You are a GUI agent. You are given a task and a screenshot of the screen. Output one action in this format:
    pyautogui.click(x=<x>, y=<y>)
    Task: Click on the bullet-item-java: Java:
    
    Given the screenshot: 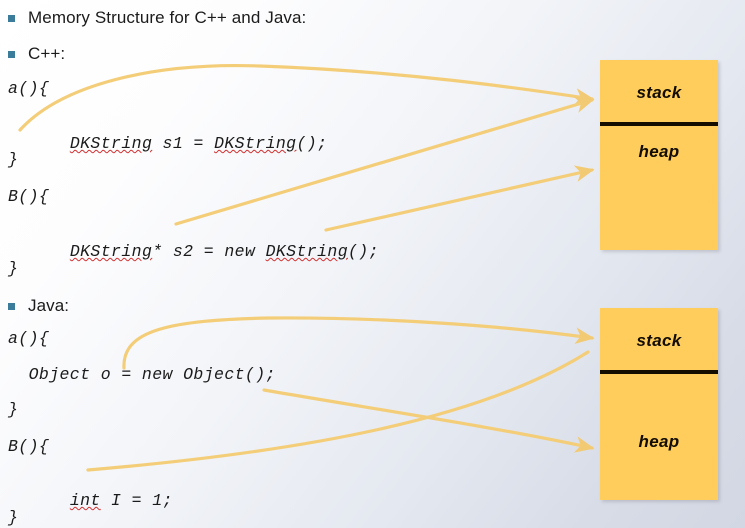 What is the action you would take?
    pyautogui.click(x=38, y=306)
    